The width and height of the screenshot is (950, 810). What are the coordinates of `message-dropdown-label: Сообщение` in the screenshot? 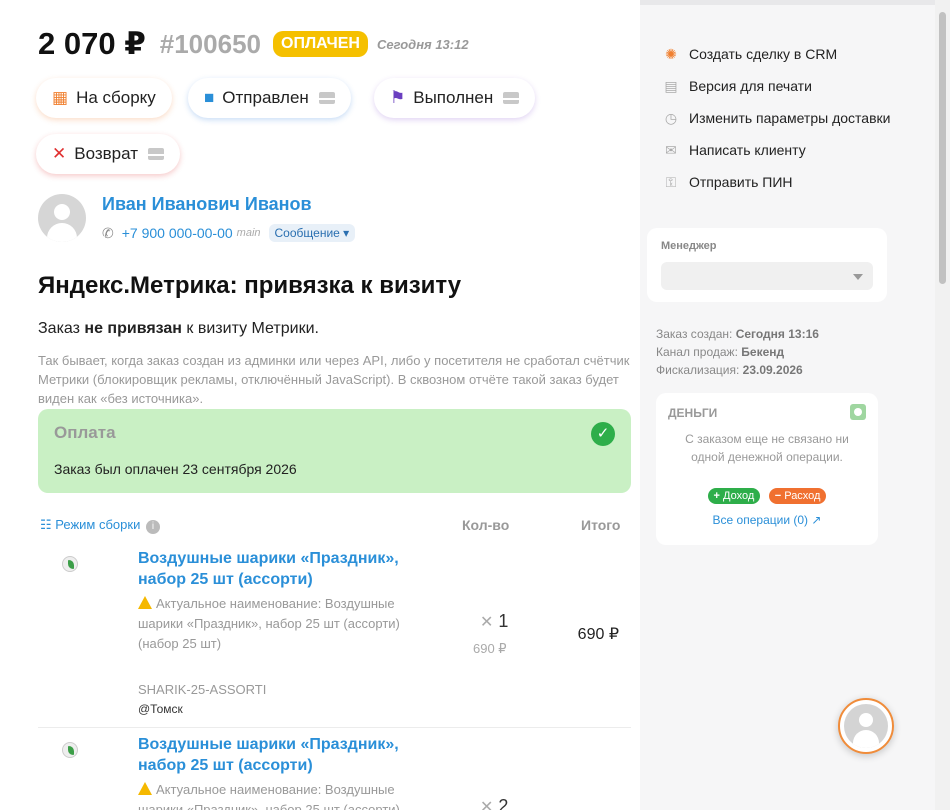 It's located at (307, 233).